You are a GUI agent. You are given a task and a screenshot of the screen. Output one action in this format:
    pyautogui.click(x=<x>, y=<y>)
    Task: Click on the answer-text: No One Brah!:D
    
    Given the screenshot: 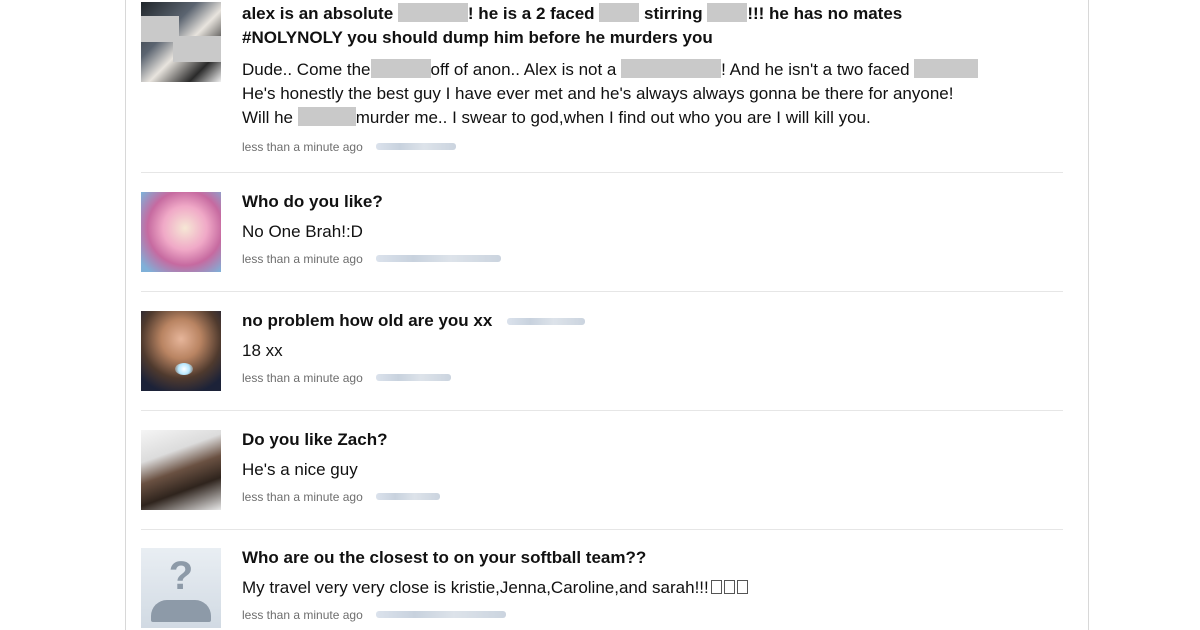 What is the action you would take?
    pyautogui.click(x=302, y=231)
    